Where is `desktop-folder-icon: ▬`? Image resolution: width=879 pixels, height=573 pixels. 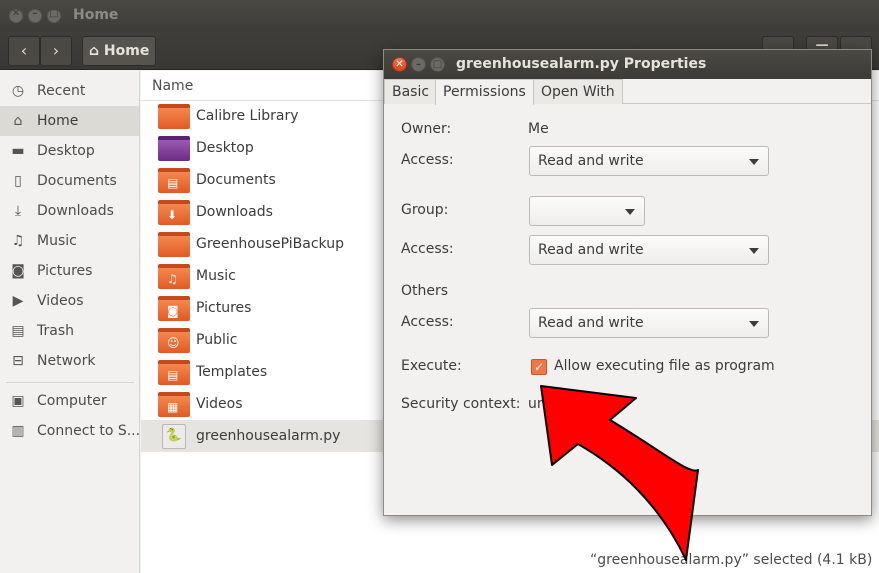
desktop-folder-icon: ▬ is located at coordinates (18, 151).